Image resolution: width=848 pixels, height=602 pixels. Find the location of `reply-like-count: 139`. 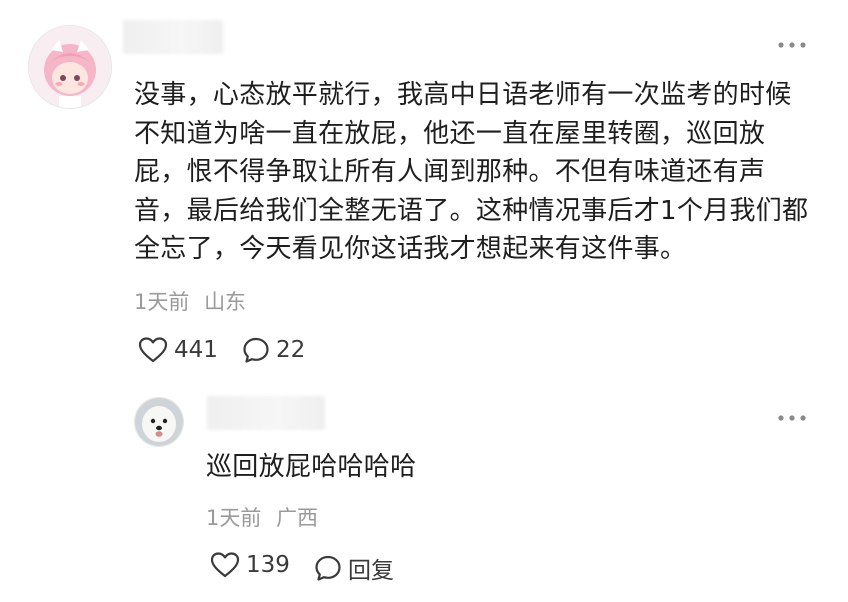

reply-like-count: 139 is located at coordinates (268, 565).